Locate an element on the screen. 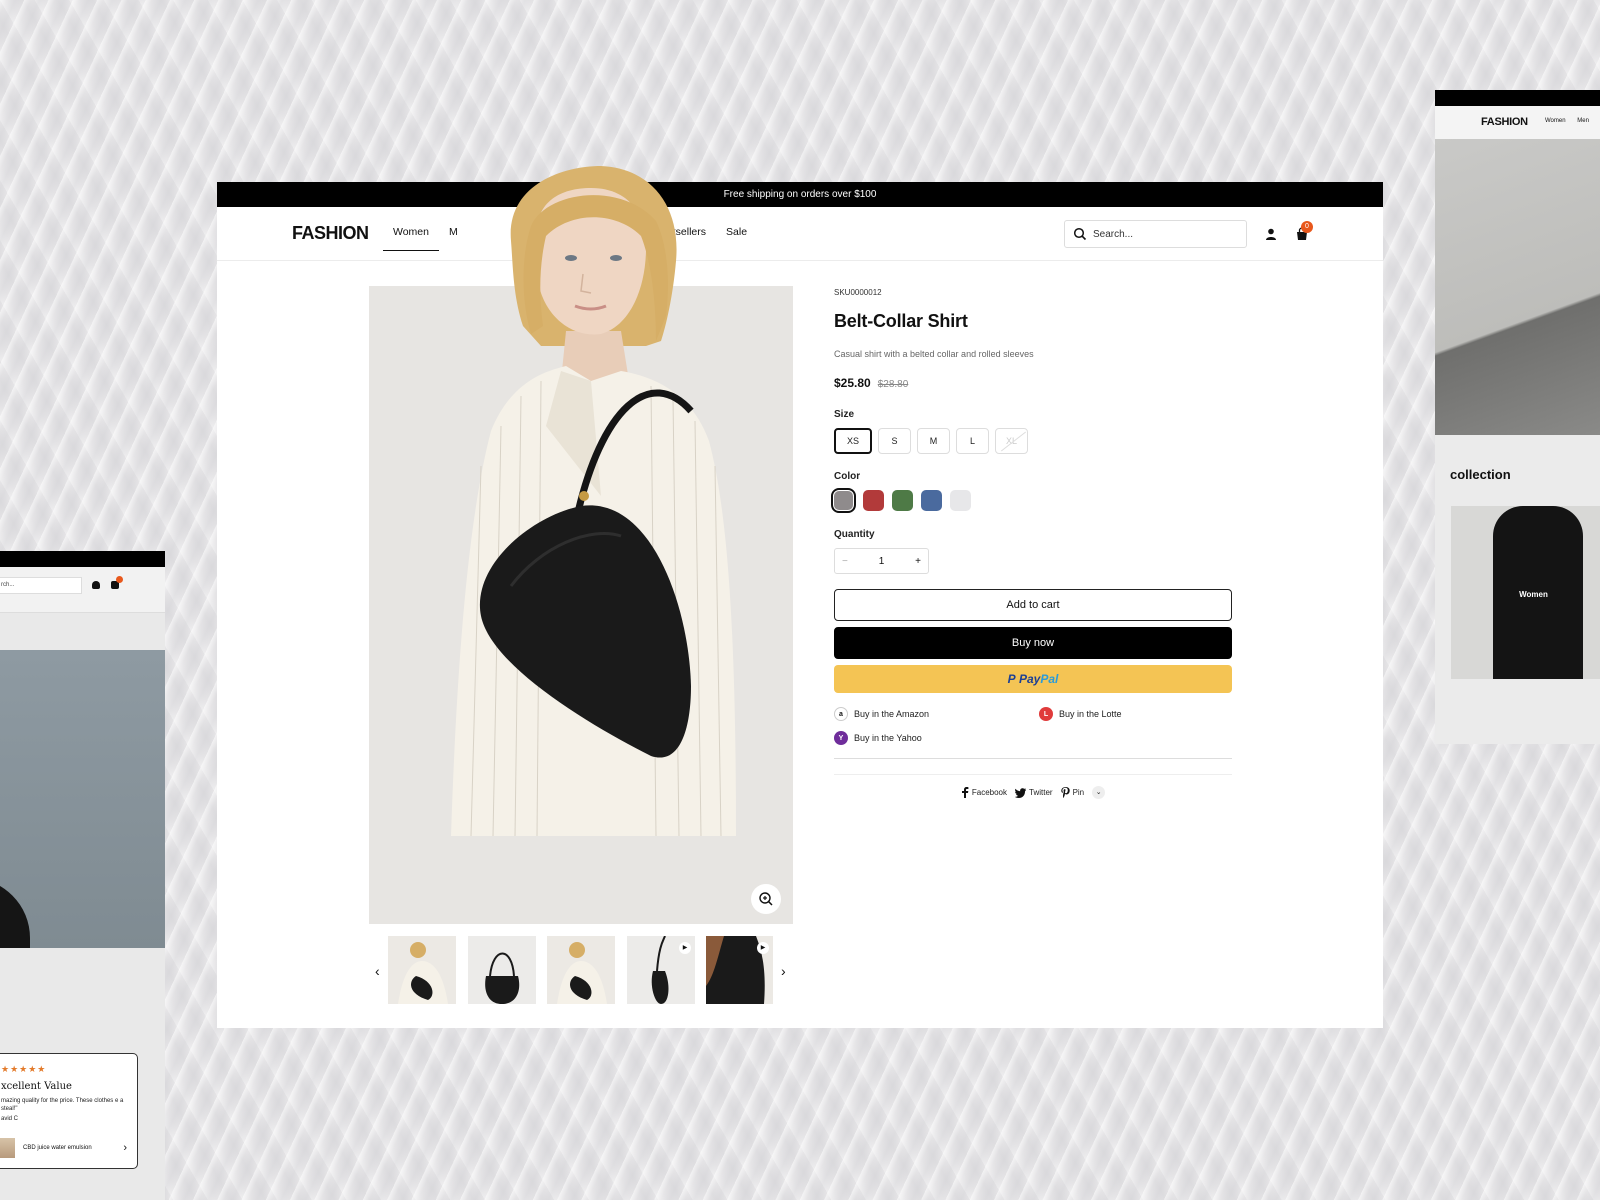 The height and width of the screenshot is (1200, 1600). buy-yahoo-link: Y Buy in the Yahoo is located at coordinates (936, 738).